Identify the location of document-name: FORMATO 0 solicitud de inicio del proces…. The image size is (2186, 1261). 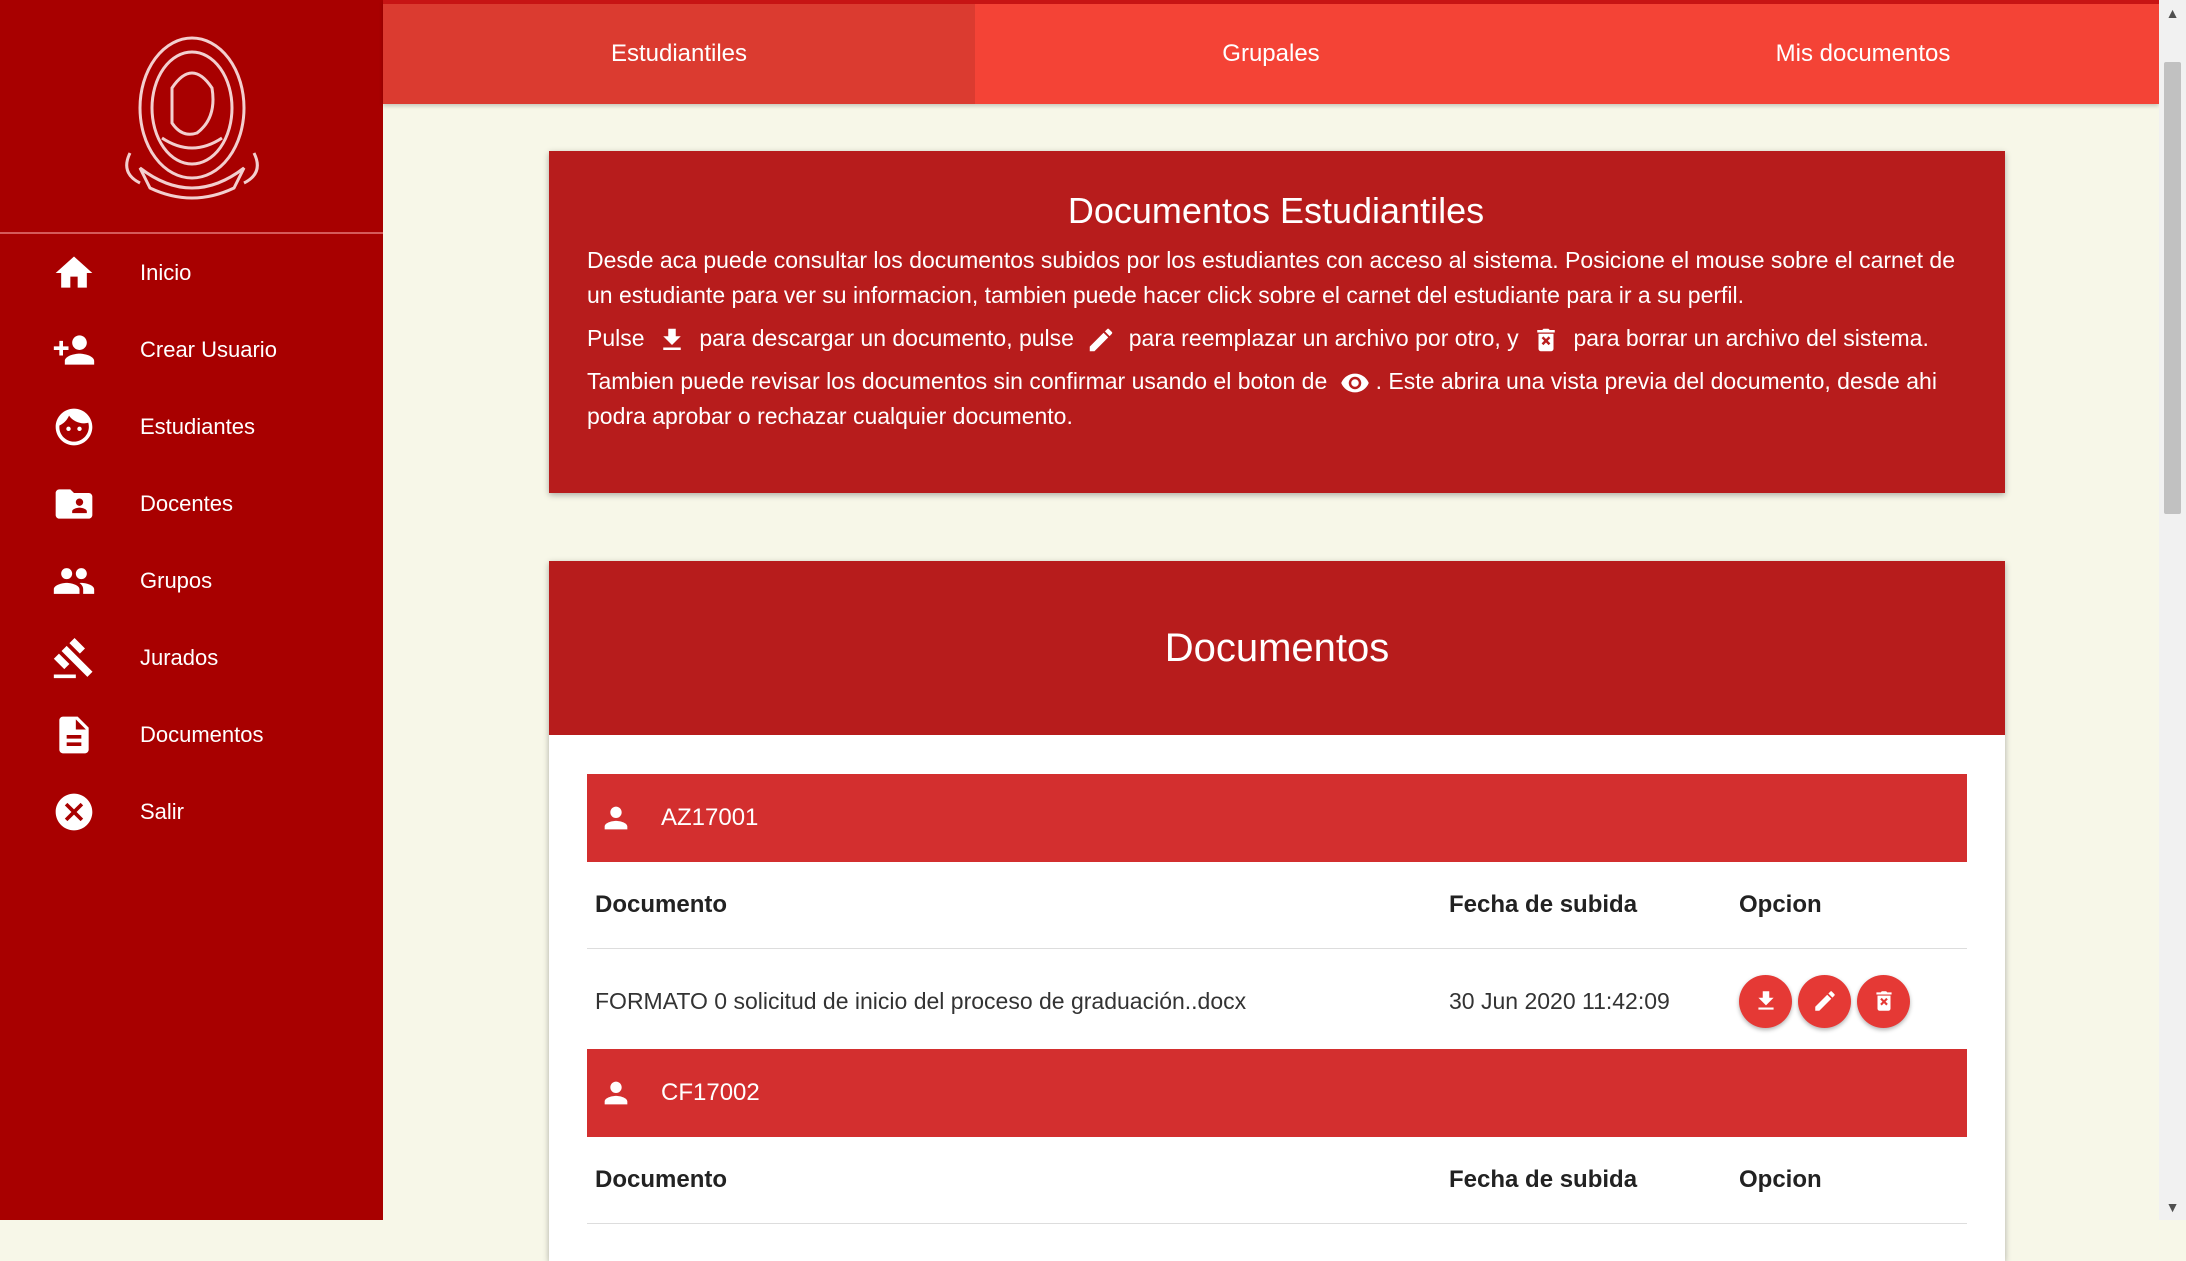
(921, 1000).